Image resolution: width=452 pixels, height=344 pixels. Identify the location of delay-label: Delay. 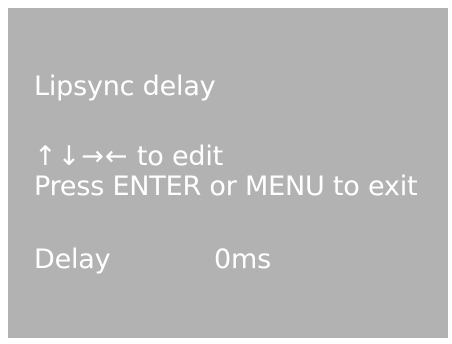
(72, 259).